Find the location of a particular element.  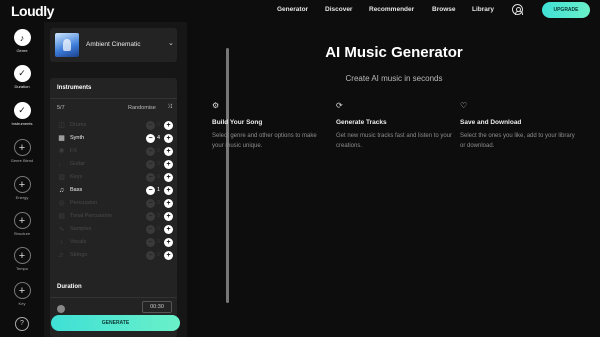

instrument-row-drums: ◫ Drums − 0 + is located at coordinates (113, 126).